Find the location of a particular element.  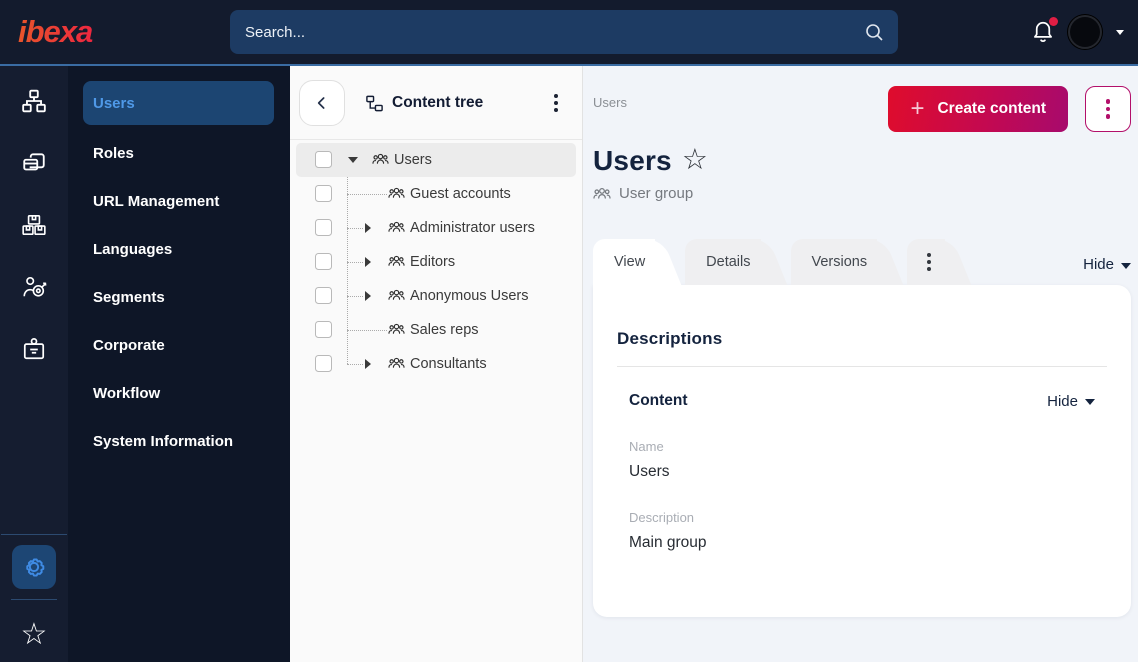

top-bar: ibexa is located at coordinates (569, 33).